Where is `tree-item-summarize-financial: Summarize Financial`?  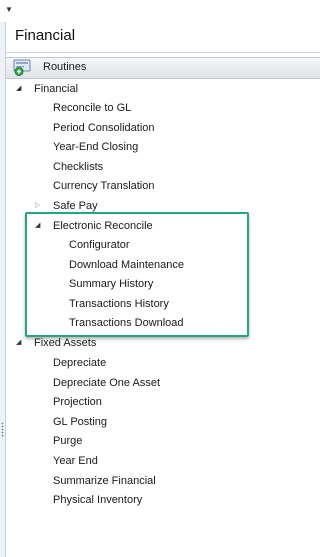
tree-item-summarize-financial: Summarize Financial is located at coordinates (104, 481).